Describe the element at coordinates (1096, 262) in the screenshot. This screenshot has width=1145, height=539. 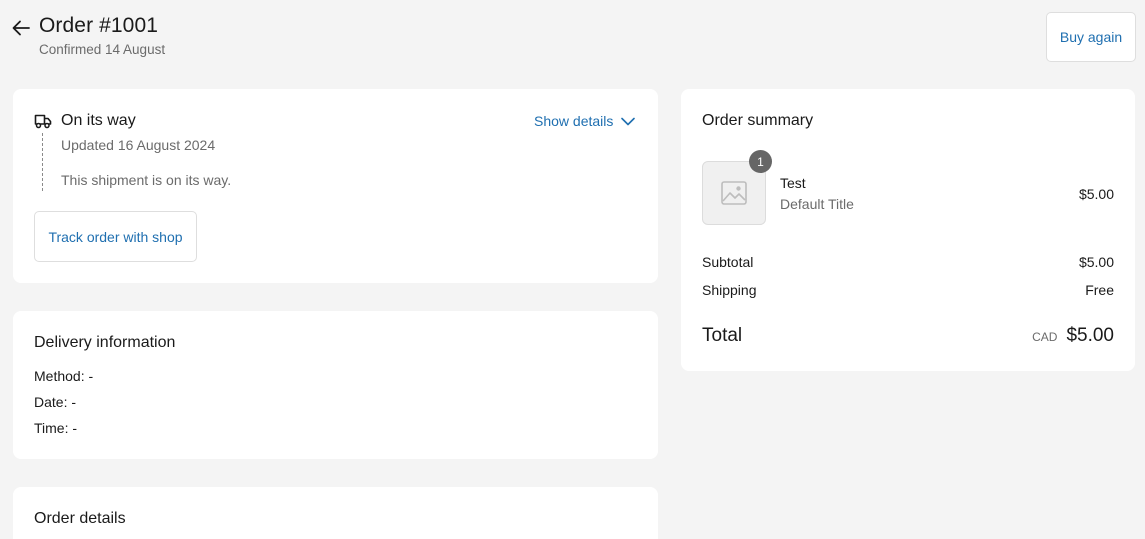
I see `subtotal-value: $5.00` at that location.